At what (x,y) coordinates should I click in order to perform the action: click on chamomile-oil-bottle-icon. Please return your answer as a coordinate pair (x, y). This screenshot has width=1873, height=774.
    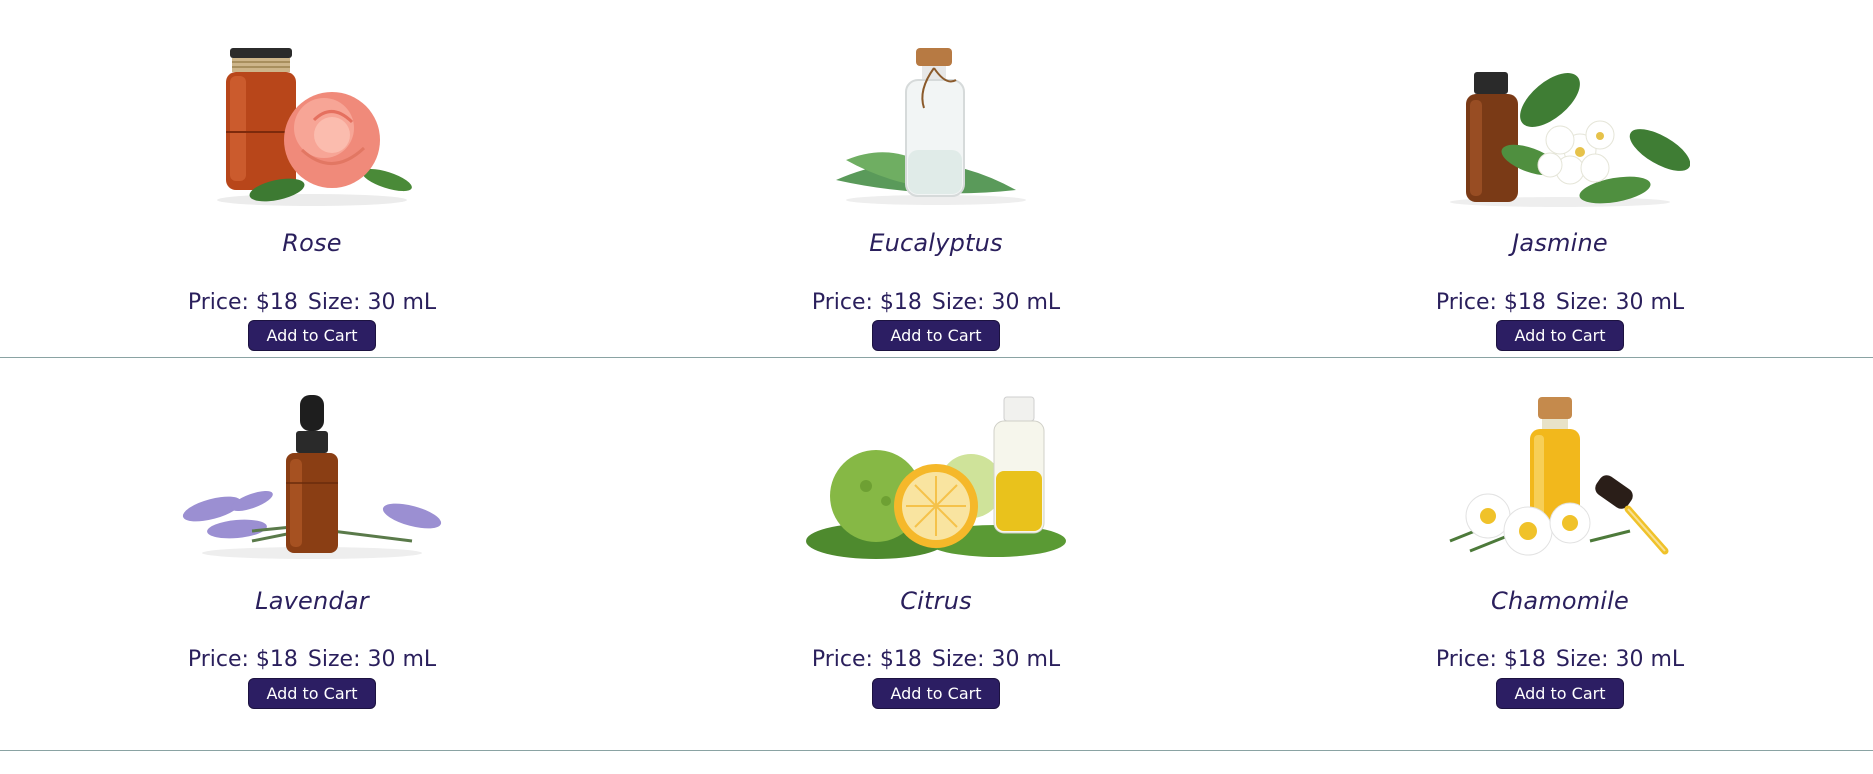
    Looking at the image, I should click on (1560, 476).